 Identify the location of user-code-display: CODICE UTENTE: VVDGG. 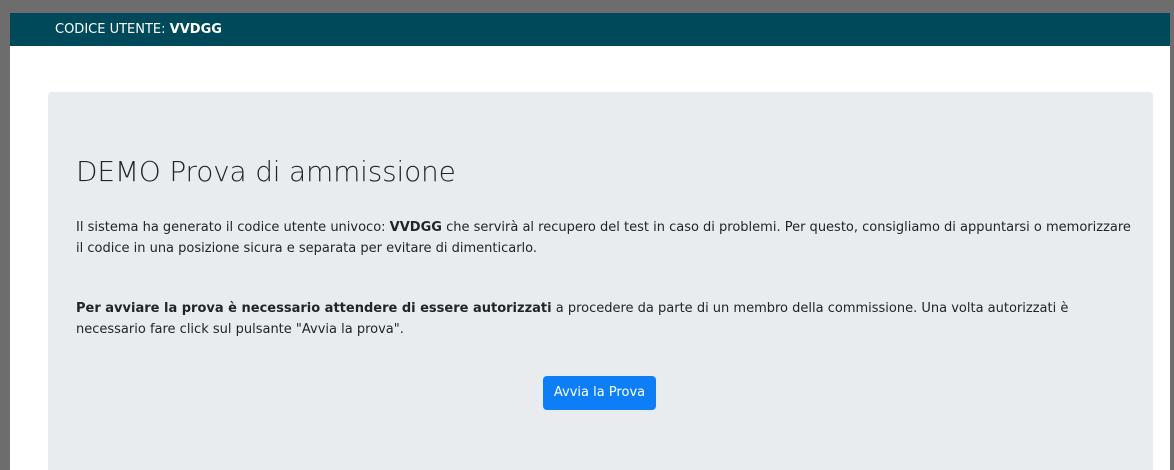
(138, 29).